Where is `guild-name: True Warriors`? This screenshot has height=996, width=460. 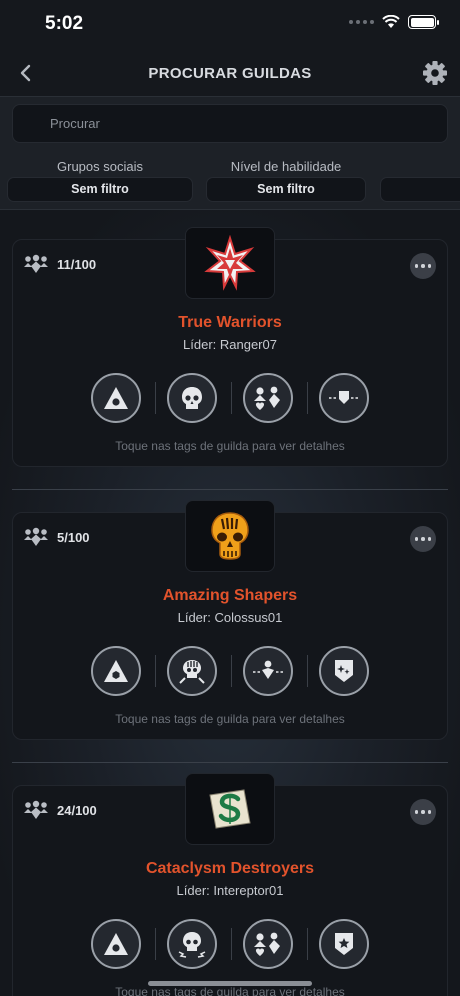
guild-name: True Warriors is located at coordinates (230, 322).